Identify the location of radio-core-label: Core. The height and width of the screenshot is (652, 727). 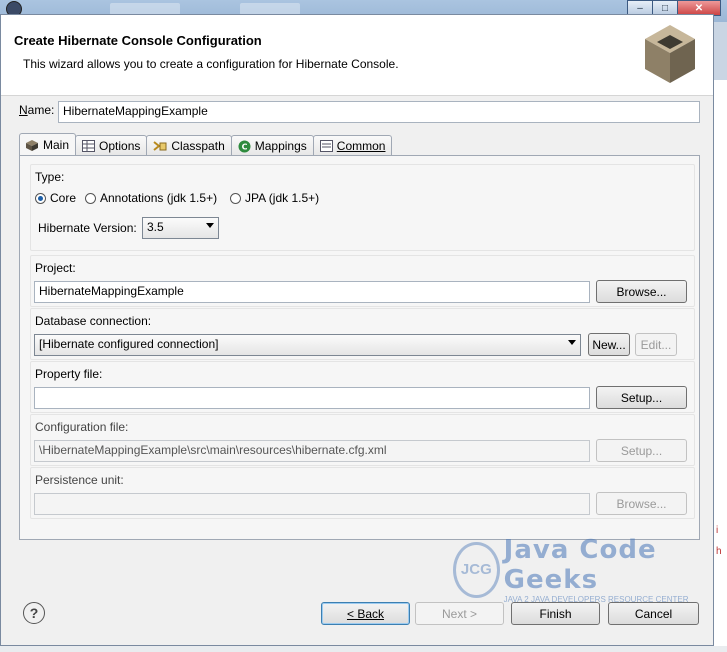
(63, 198).